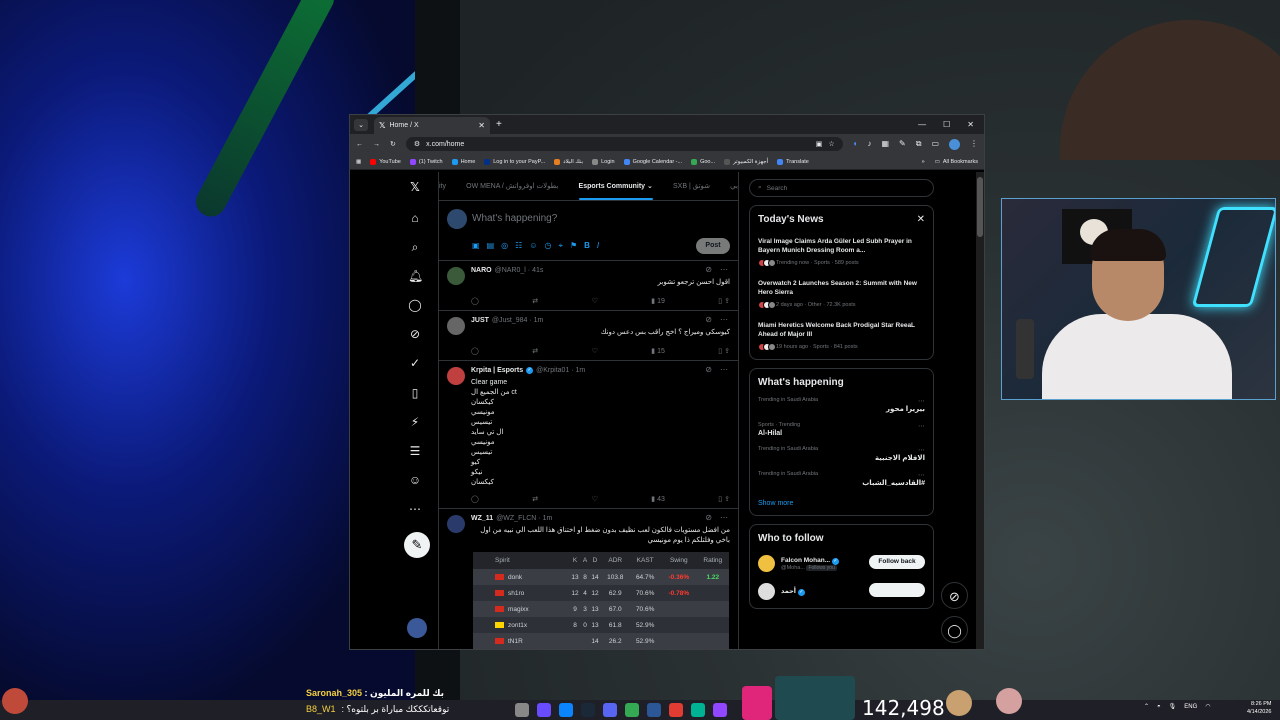  I want to click on mic-icon: 🎙︎, so click(1173, 706).